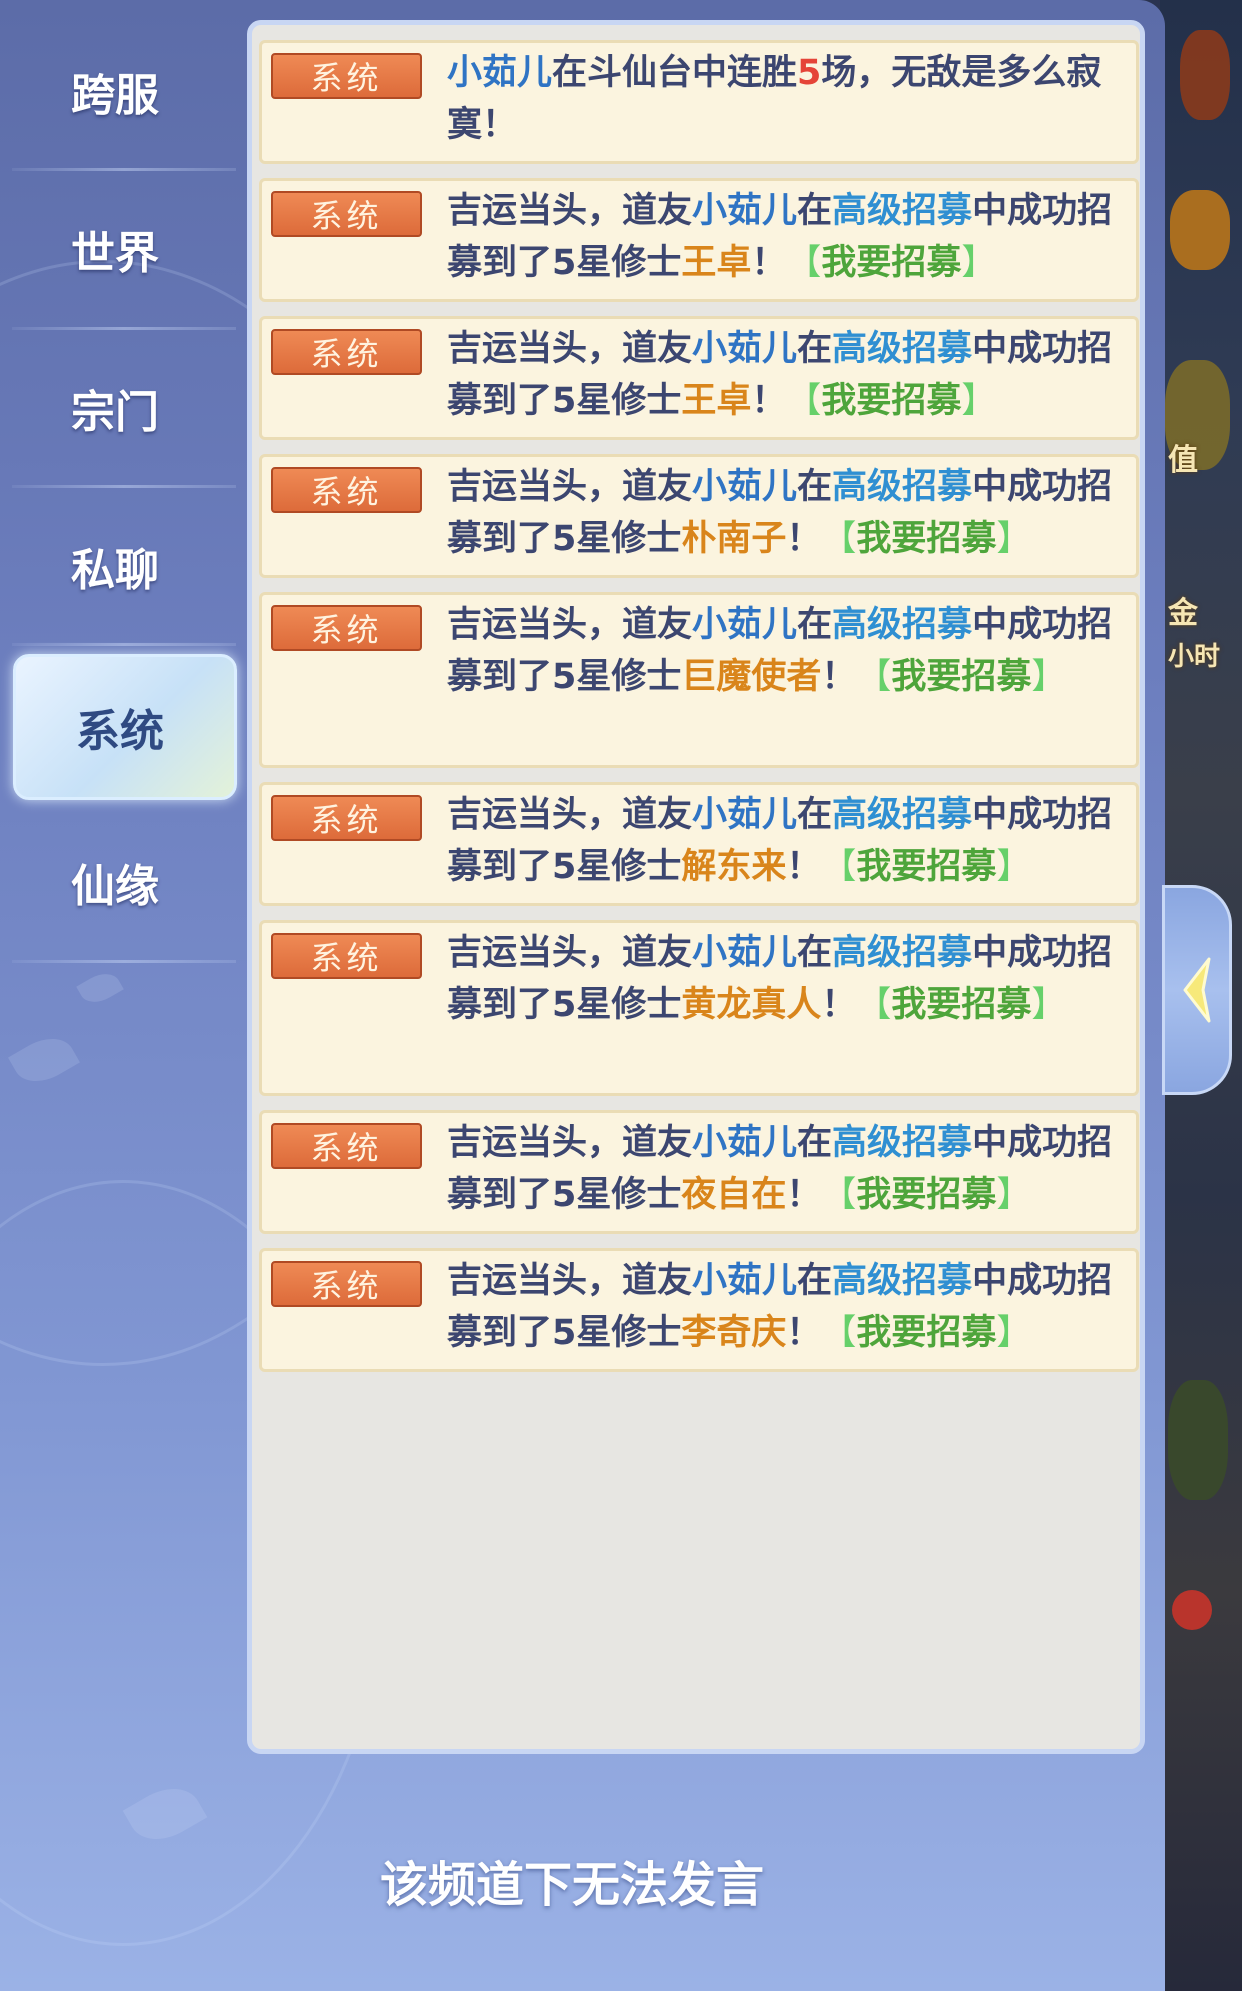 The image size is (1242, 1991). Describe the element at coordinates (792, 99) in the screenshot. I see `message-text: 小茹儿在斗仙台中连胜5场，无敌是多么寂寞！` at that location.